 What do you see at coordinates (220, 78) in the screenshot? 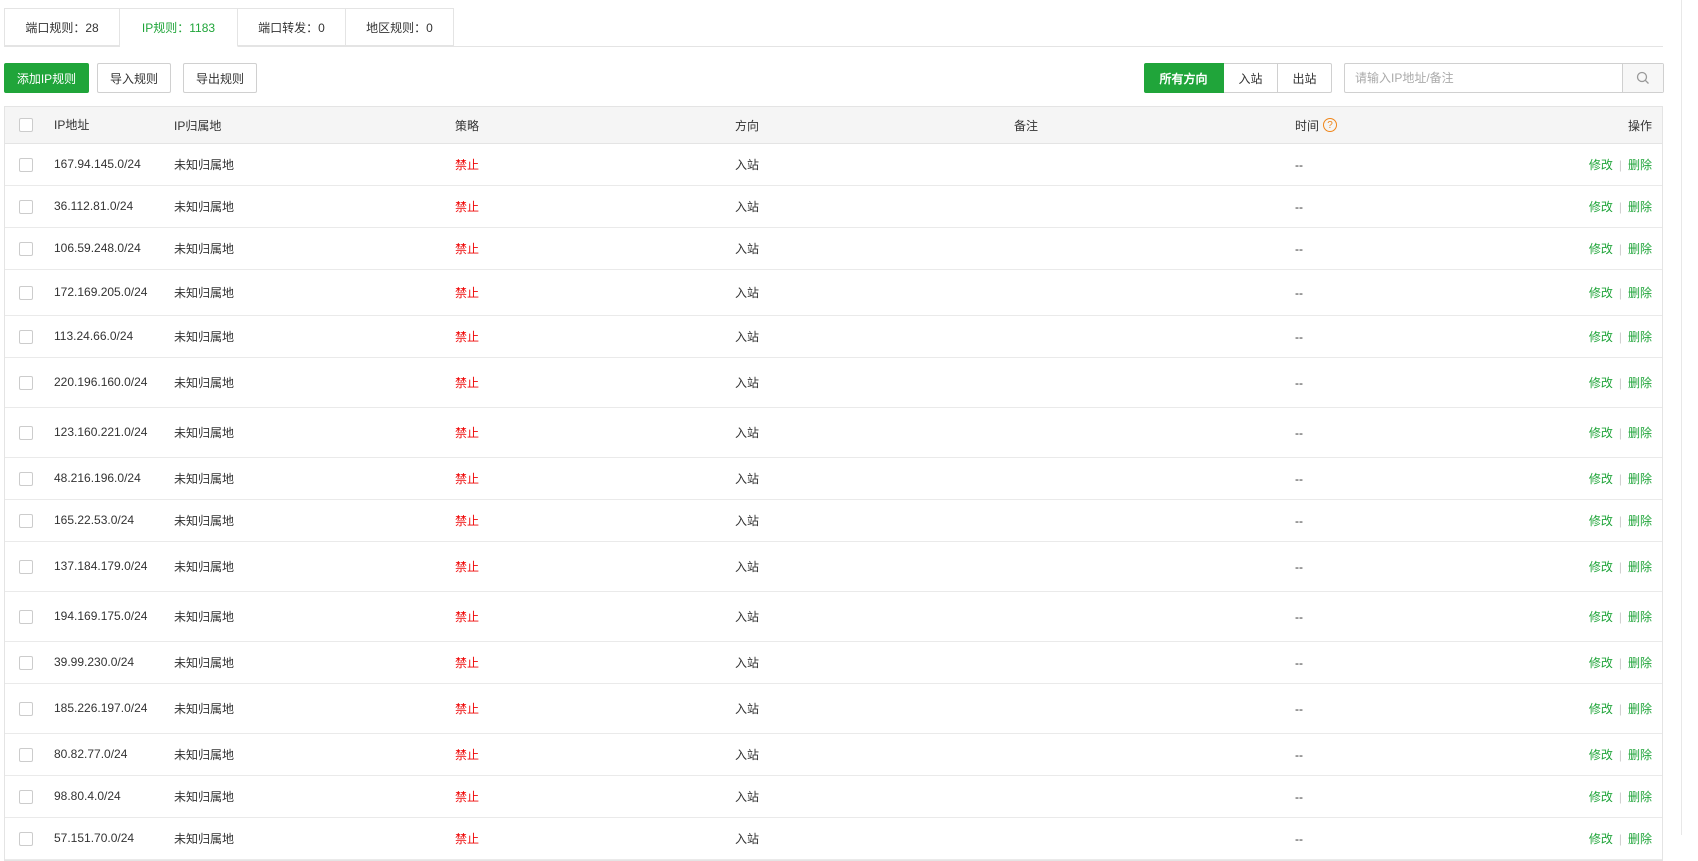
I see `export-rules-button: 导出规则` at bounding box center [220, 78].